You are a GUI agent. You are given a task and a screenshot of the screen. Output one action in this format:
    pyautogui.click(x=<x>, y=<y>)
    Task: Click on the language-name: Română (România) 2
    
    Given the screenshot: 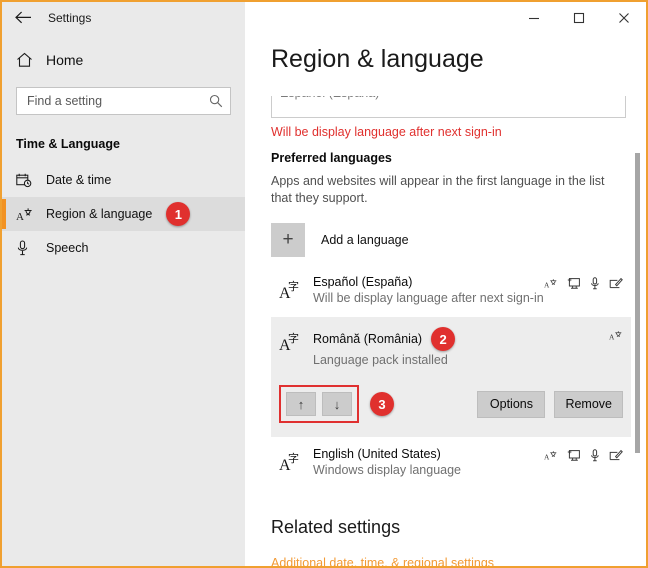 What is the action you would take?
    pyautogui.click(x=461, y=339)
    